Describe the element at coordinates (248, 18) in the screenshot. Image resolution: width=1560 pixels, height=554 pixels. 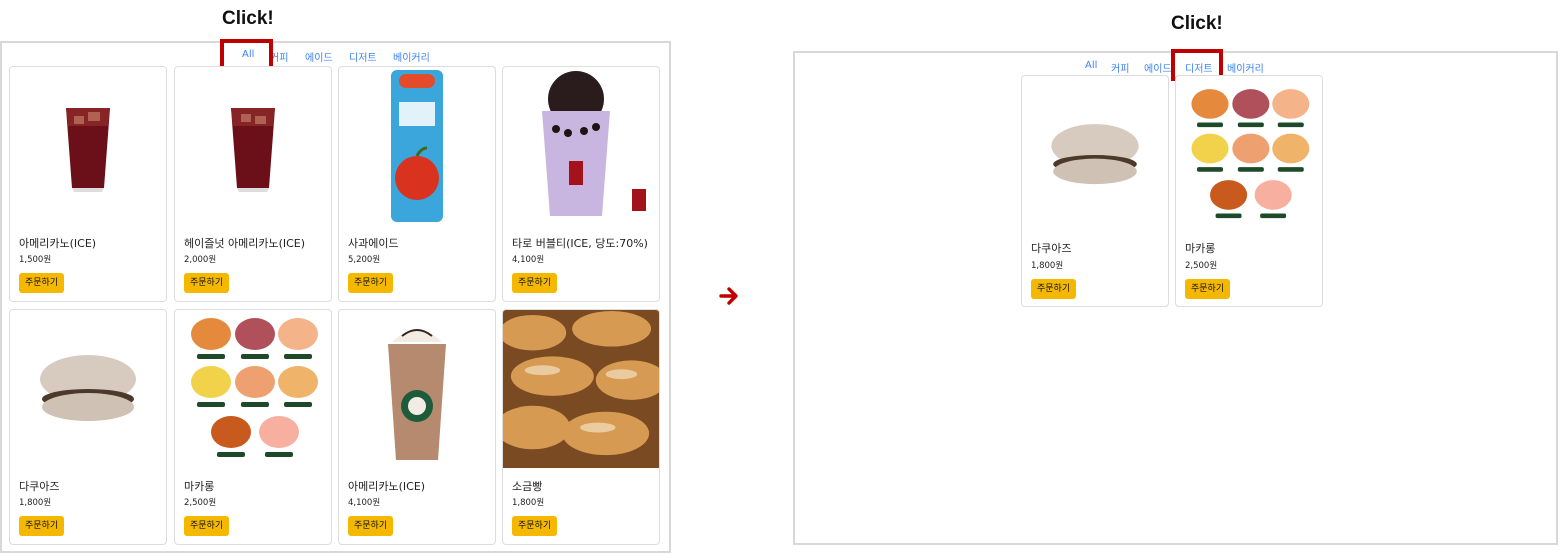
I see `click-annotation-left: Click!` at that location.